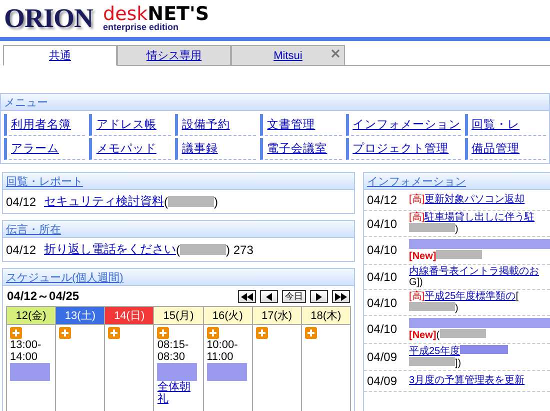 The width and height of the screenshot is (550, 411). I want to click on event-time: 13:00-14:00, so click(26, 351).